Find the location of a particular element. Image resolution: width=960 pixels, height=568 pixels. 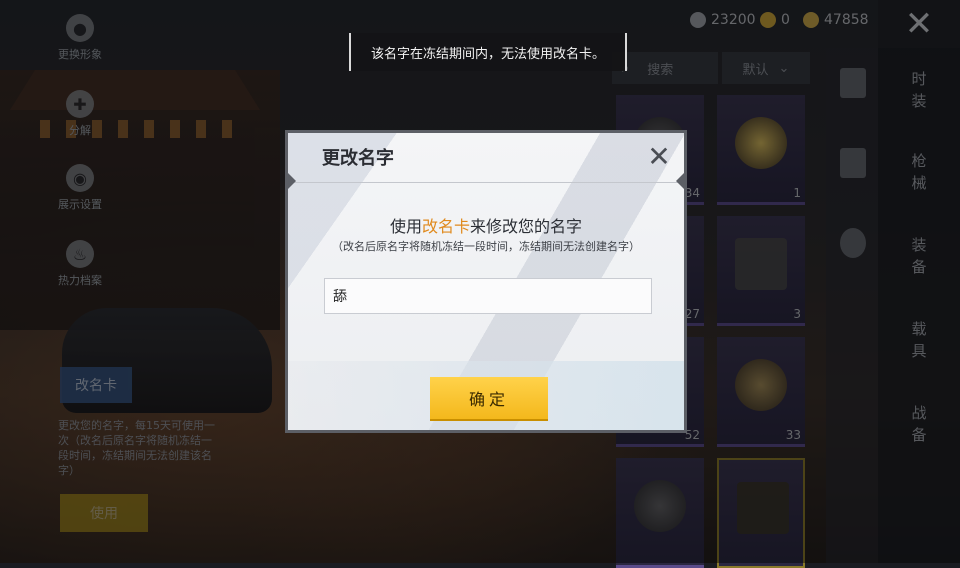

right-corner-marker is located at coordinates (680, 181).